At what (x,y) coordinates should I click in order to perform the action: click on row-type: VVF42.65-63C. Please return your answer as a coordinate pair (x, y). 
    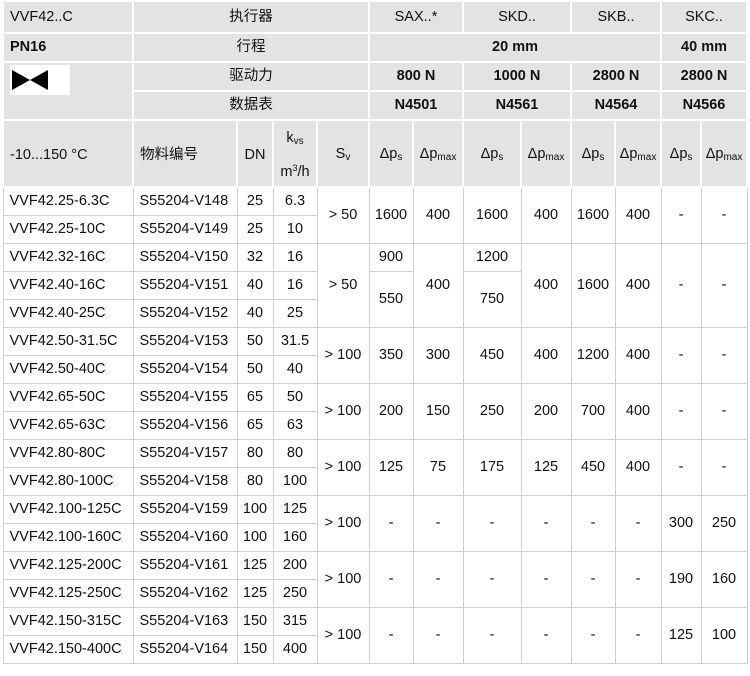
    Looking at the image, I should click on (68, 425).